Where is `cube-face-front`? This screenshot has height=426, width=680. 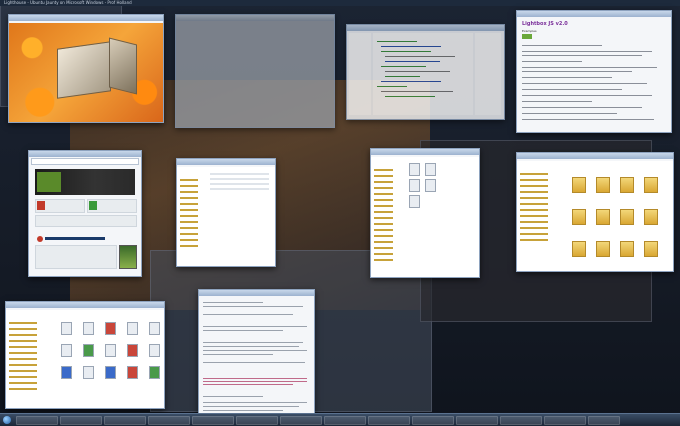
cube-face-front is located at coordinates (84, 70).